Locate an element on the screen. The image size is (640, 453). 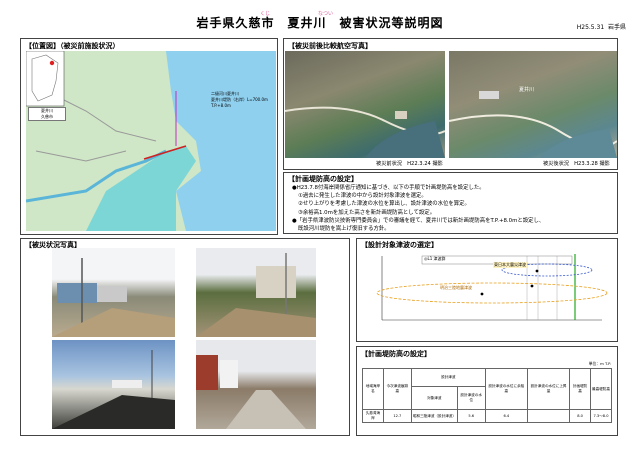
td-region: 久慈湾海岸 is located at coordinates (373, 416).